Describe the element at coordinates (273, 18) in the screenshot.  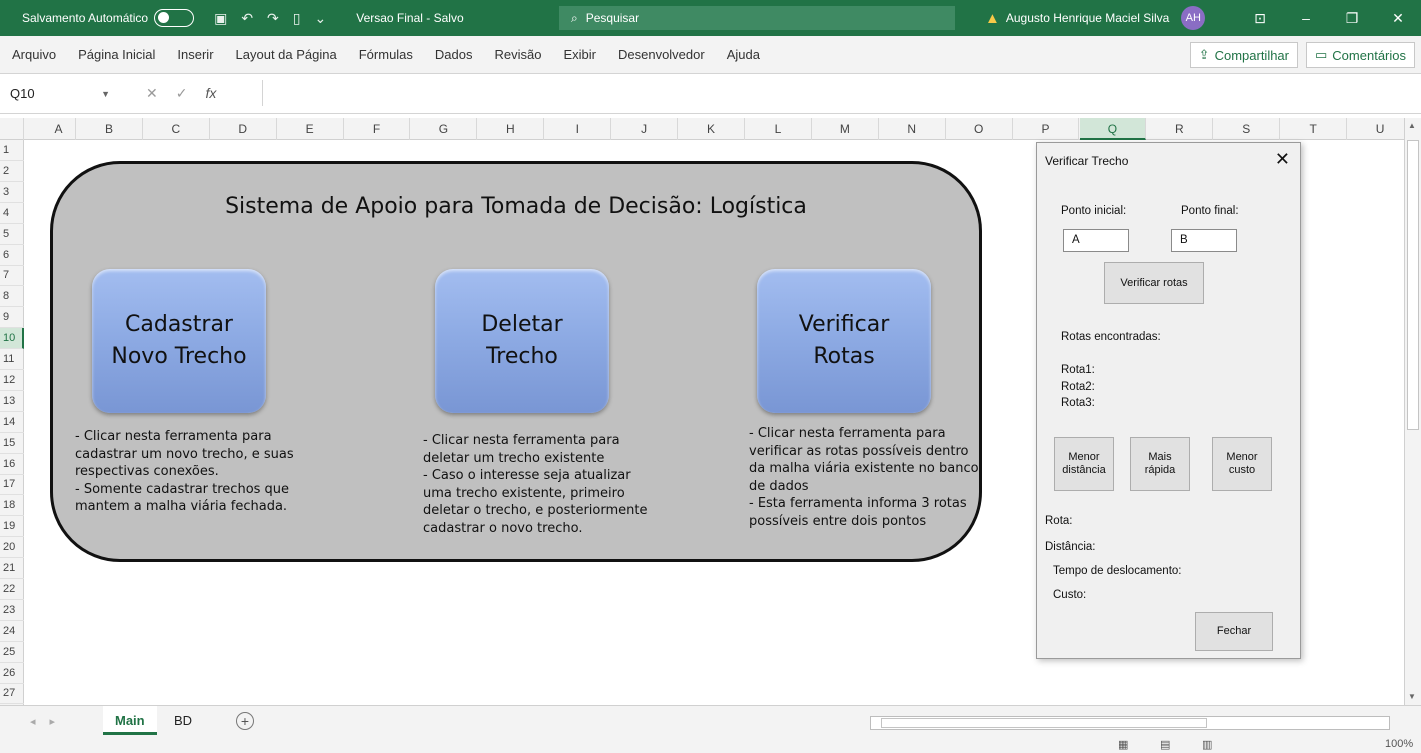
I see `redo-icon: ↷` at that location.